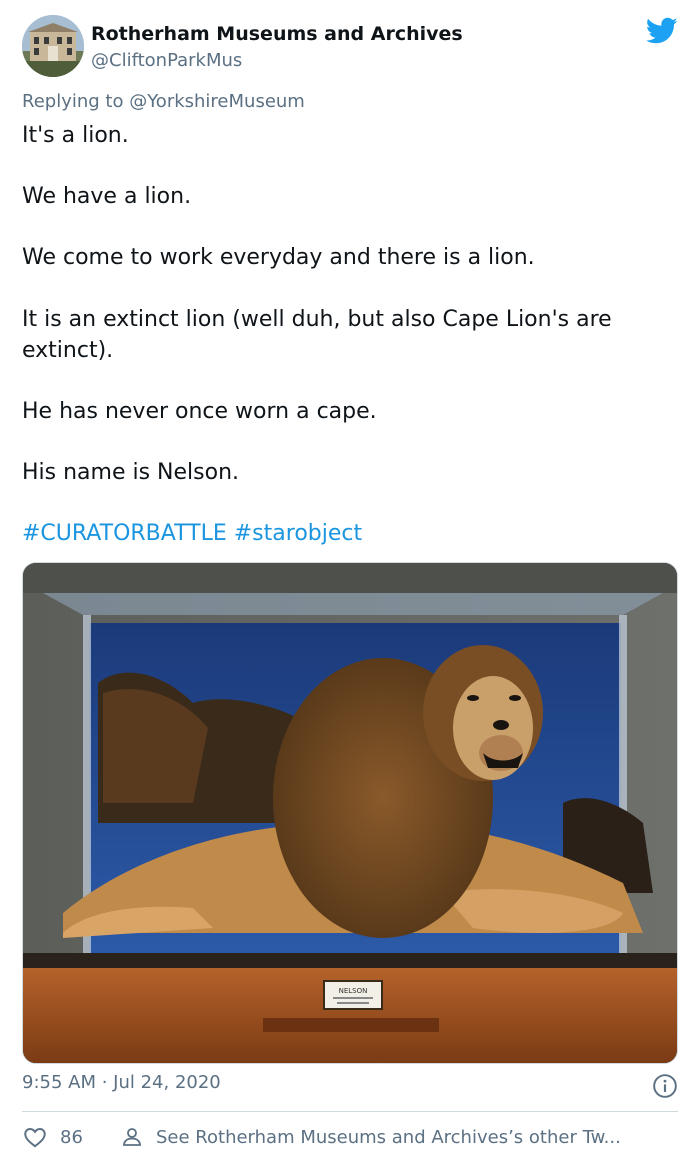 Image resolution: width=700 pixels, height=1166 pixels. I want to click on like-count: 86, so click(71, 1137).